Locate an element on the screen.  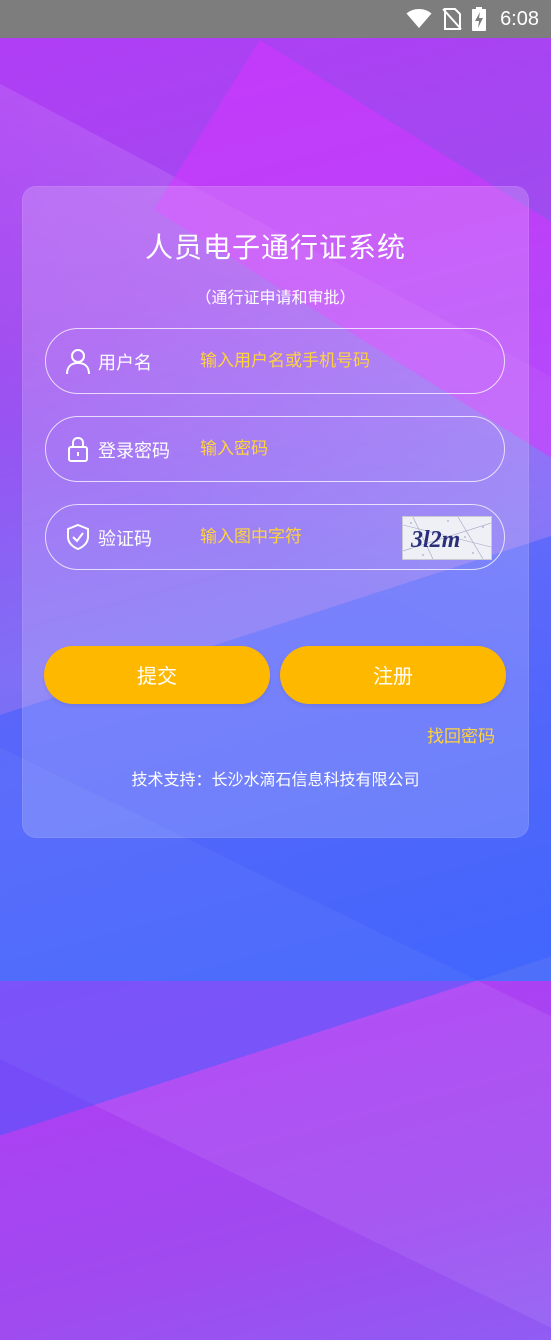
status-bar: 6:08 is located at coordinates (275, 19).